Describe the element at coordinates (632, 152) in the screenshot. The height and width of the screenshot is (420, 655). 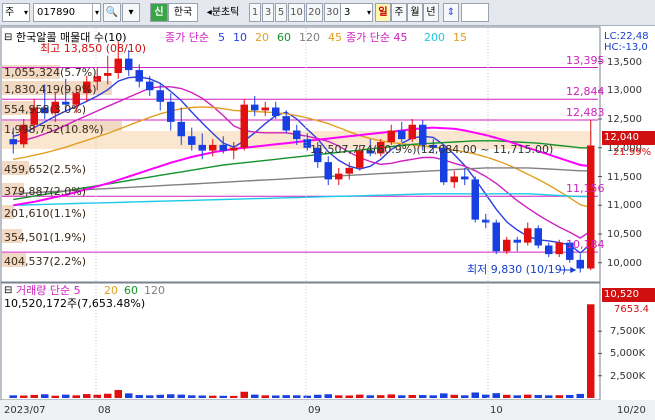
I see `current-change: 21.99%` at that location.